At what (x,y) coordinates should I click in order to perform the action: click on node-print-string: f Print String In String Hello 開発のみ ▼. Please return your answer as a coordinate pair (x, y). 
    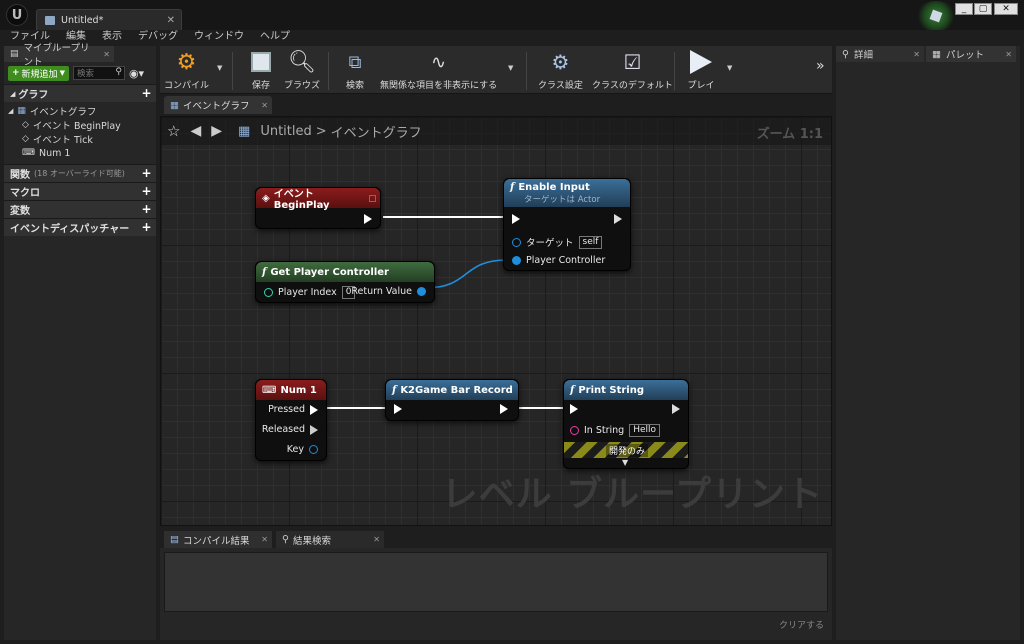
    Looking at the image, I should click on (626, 424).